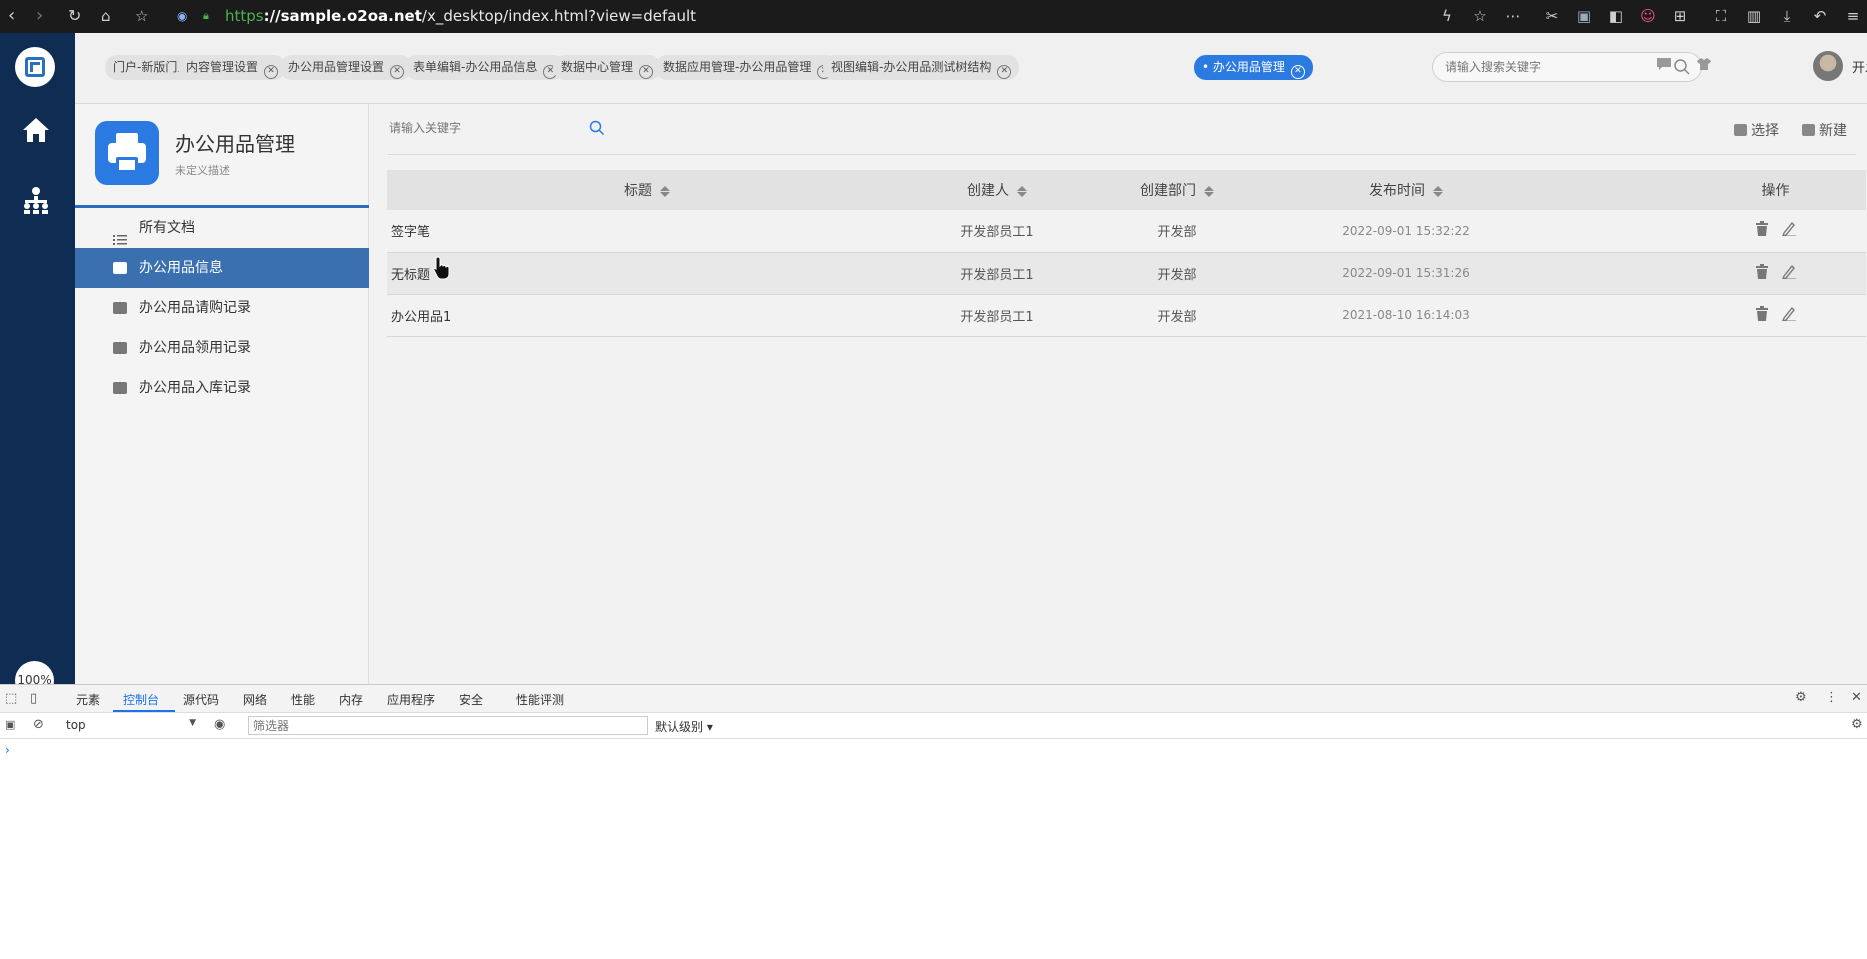 The height and width of the screenshot is (959, 1867). Describe the element at coordinates (1480, 16) in the screenshot. I see `favorite-star-icon: ☆` at that location.